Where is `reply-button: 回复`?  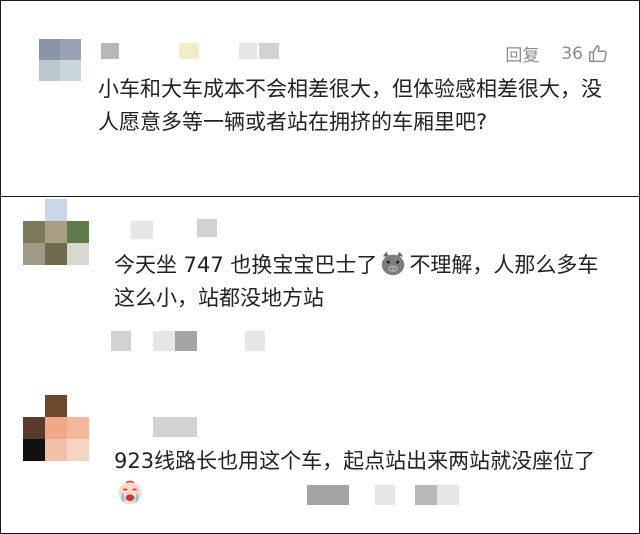 reply-button: 回复 is located at coordinates (522, 53).